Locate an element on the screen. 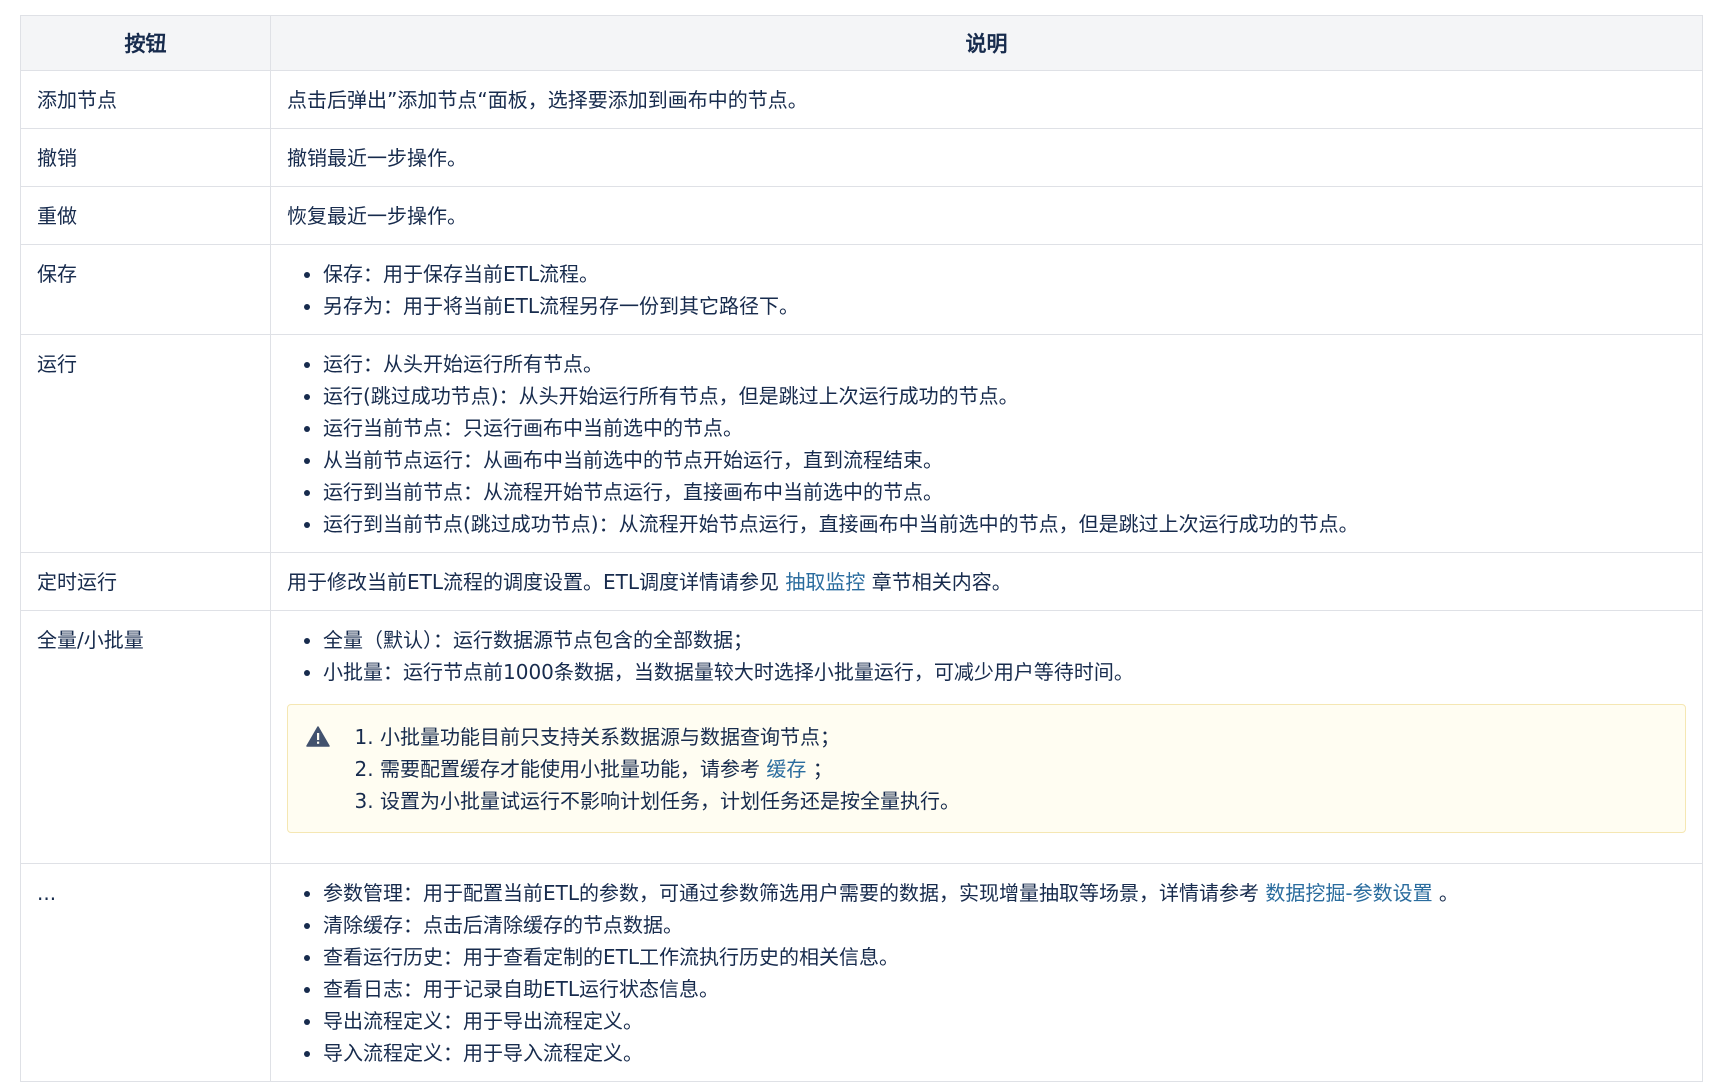 The height and width of the screenshot is (1084, 1710). list-item: 保存：用于保存当前ETL流程。 is located at coordinates (1004, 274).